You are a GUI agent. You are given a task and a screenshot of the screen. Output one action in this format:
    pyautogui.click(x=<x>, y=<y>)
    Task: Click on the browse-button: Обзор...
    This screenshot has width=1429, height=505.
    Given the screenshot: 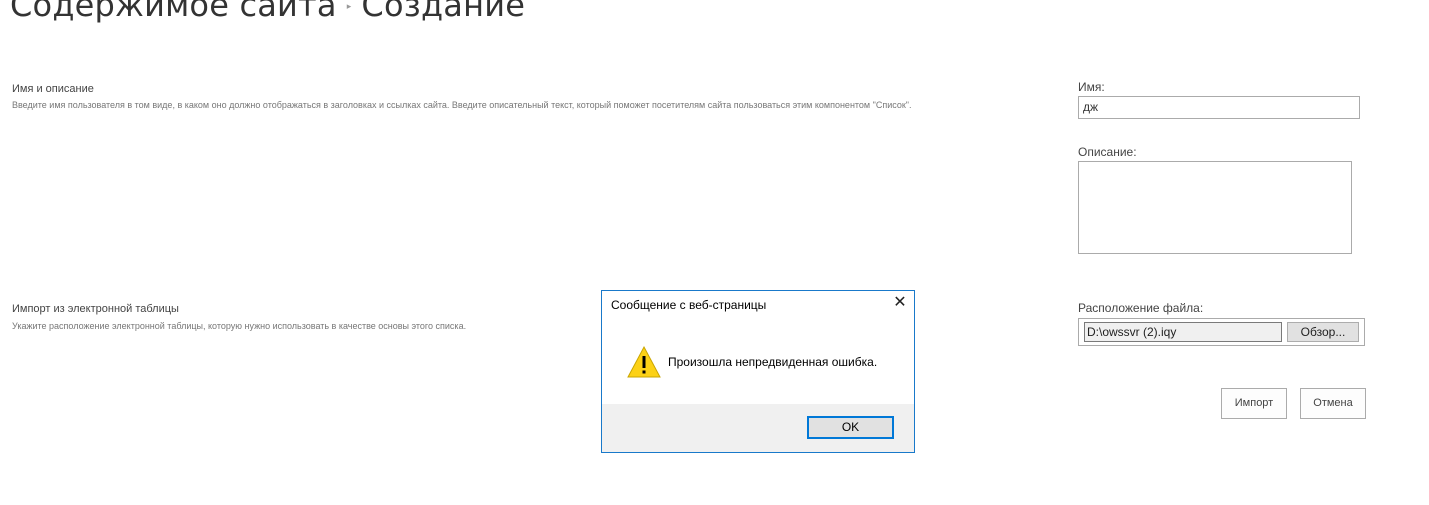 What is the action you would take?
    pyautogui.click(x=1323, y=332)
    